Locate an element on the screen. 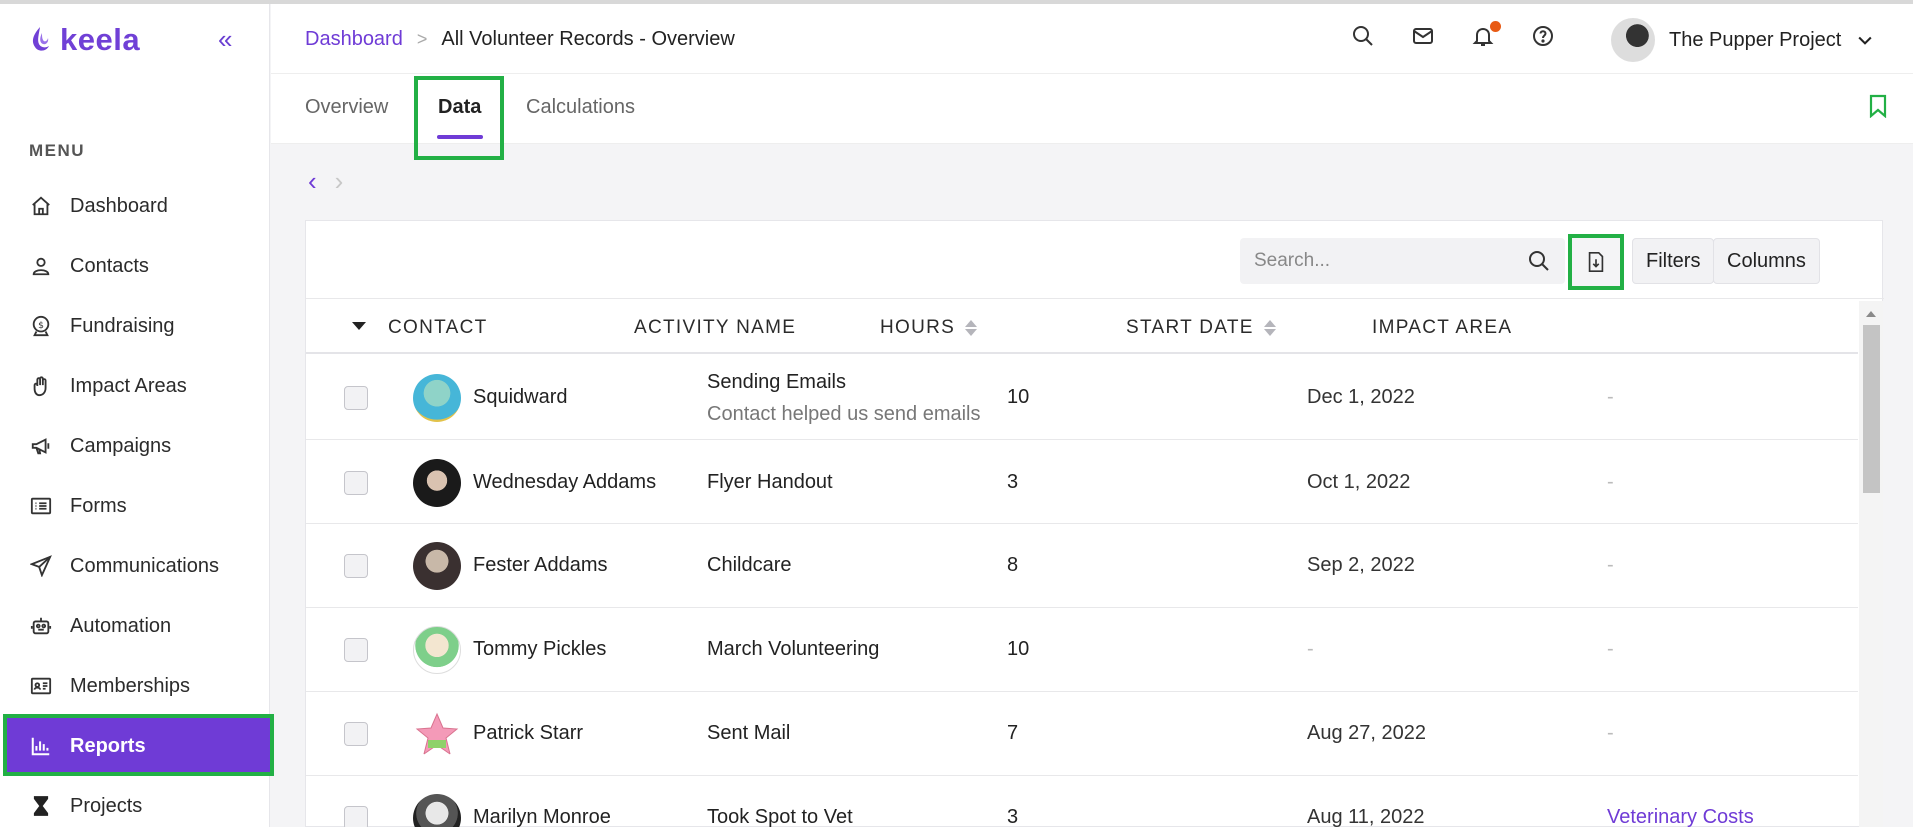 The image size is (1913, 827). sidebar-item-label: Impact Areas is located at coordinates (128, 385).